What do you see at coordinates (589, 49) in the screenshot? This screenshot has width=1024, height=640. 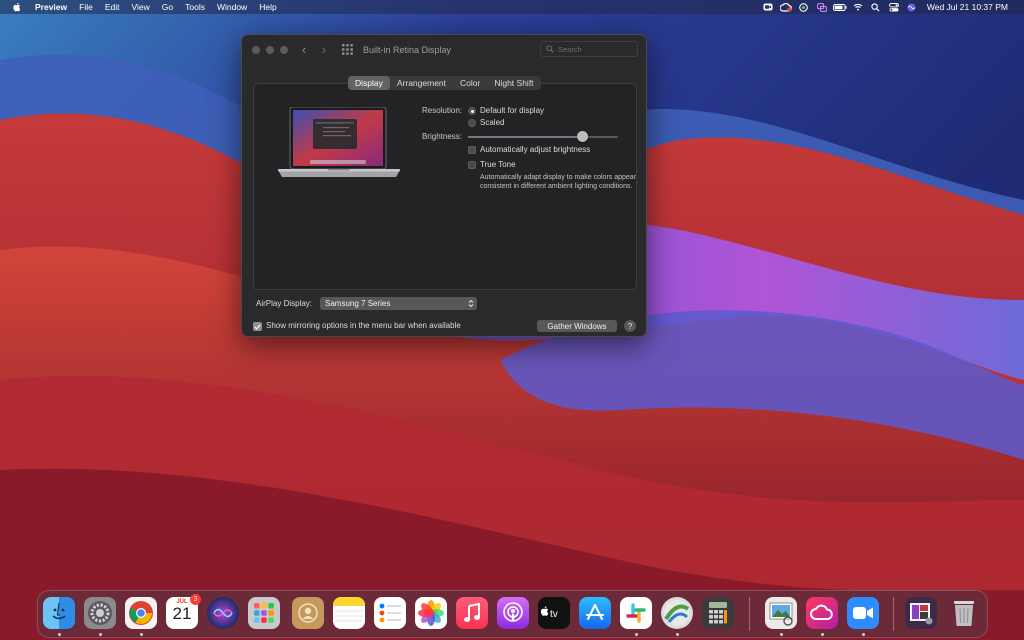 I see `search-input: Search` at bounding box center [589, 49].